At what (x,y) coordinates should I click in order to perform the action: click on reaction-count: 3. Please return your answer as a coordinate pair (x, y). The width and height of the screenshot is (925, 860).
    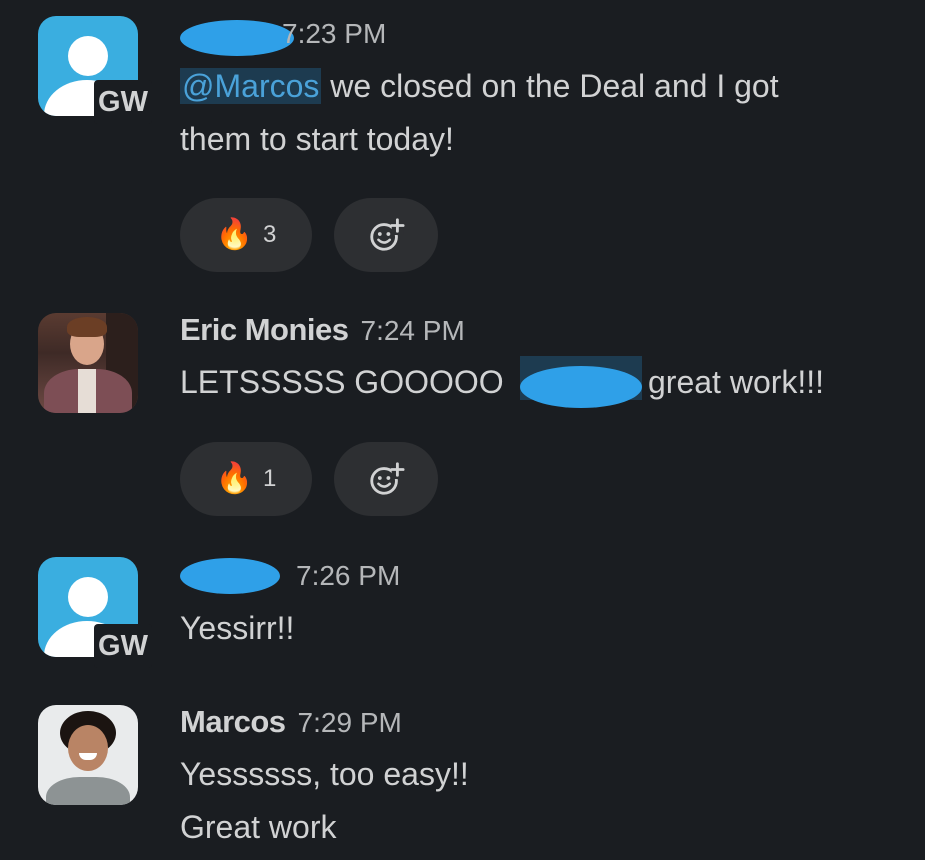
    Looking at the image, I should click on (270, 234).